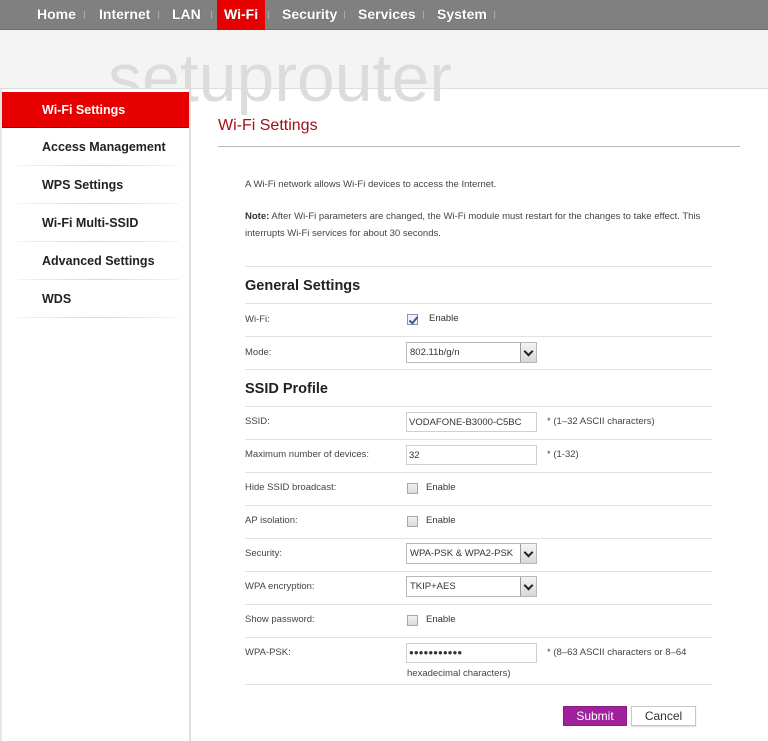 This screenshot has width=768, height=741. I want to click on page-title: Wi-Fi Settings, so click(268, 125).